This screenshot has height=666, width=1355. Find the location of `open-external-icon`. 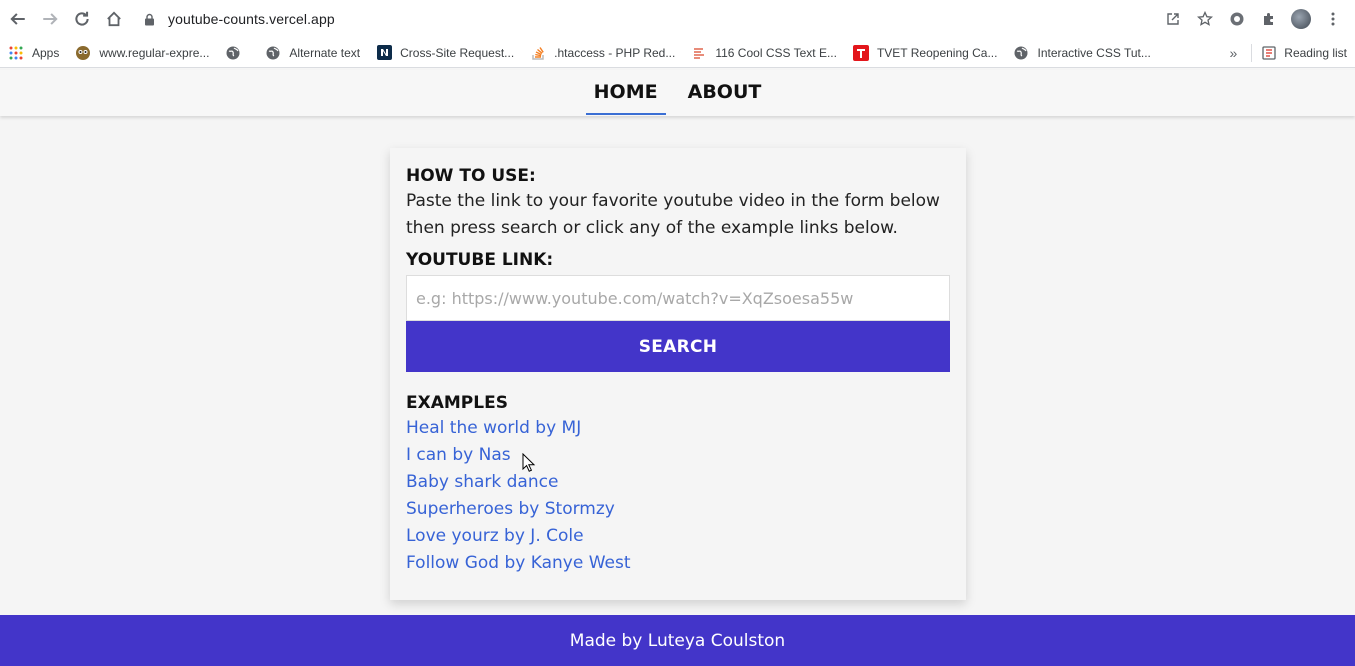

open-external-icon is located at coordinates (1173, 19).